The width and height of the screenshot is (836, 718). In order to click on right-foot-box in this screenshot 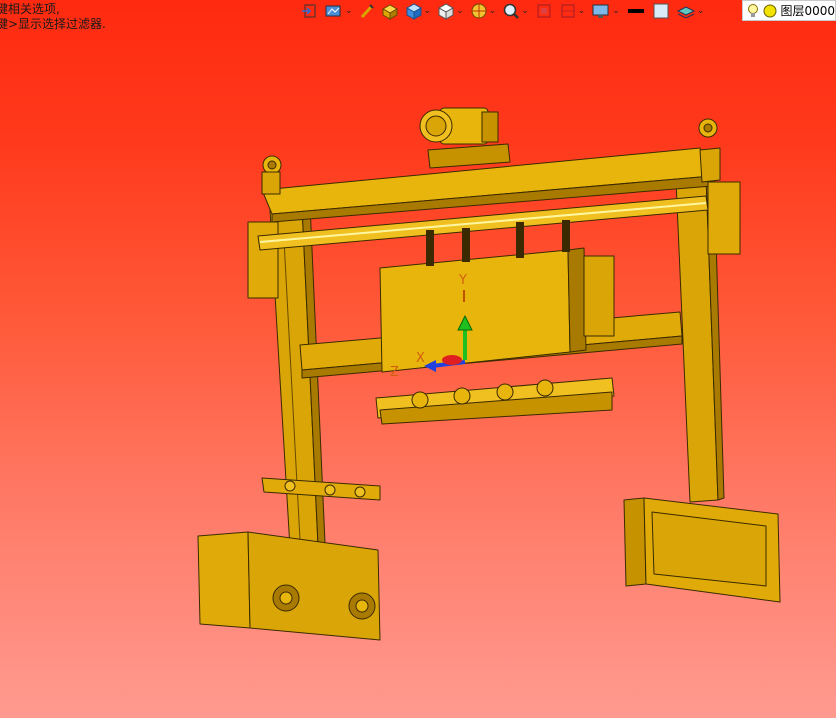, I will do `click(702, 550)`.